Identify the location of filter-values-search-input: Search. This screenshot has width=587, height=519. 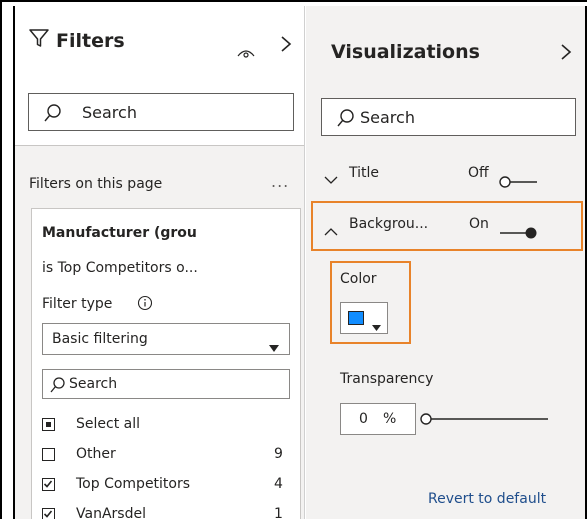
(166, 384).